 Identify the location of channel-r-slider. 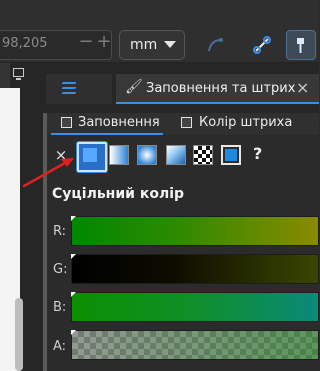
(195, 231).